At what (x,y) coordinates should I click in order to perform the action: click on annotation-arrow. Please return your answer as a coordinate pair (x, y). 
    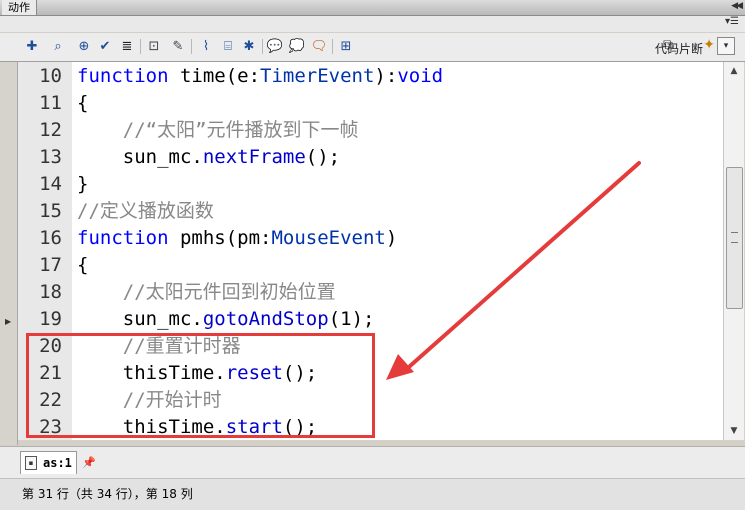
    Looking at the image, I should click on (513, 270).